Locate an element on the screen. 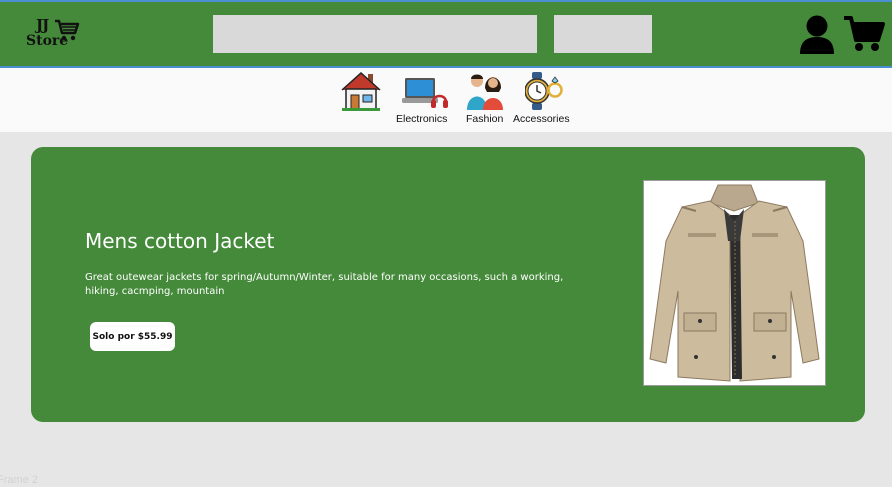 This screenshot has height=487, width=892. jacket-image is located at coordinates (734, 283).